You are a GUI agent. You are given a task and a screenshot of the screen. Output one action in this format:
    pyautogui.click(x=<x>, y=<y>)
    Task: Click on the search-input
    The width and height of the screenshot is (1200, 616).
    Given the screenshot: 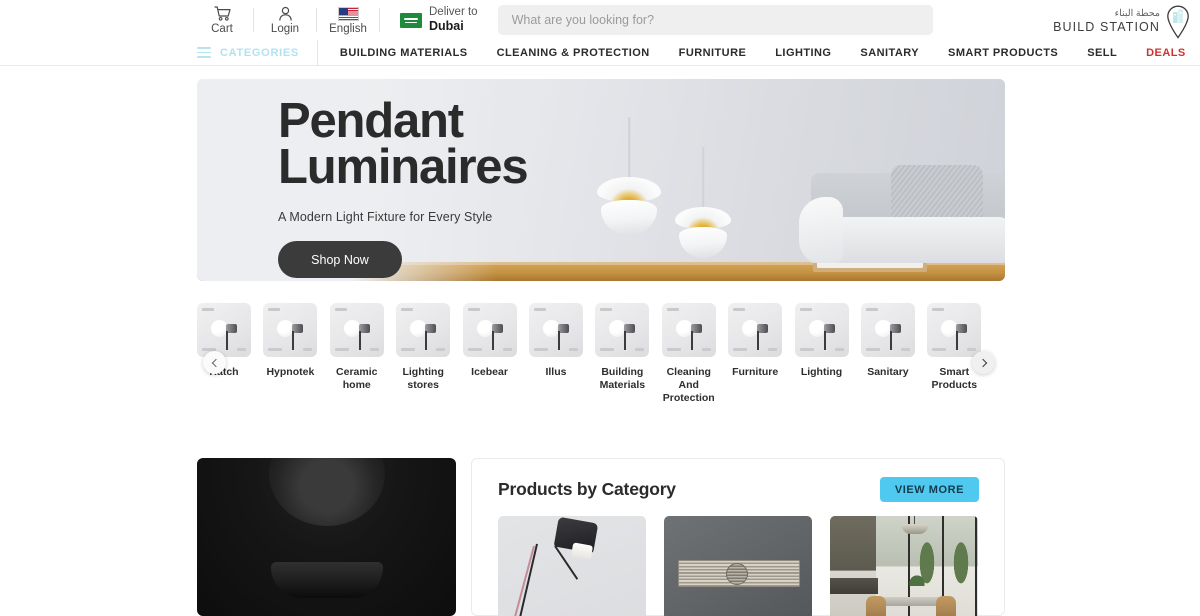 What is the action you would take?
    pyautogui.click(x=715, y=20)
    